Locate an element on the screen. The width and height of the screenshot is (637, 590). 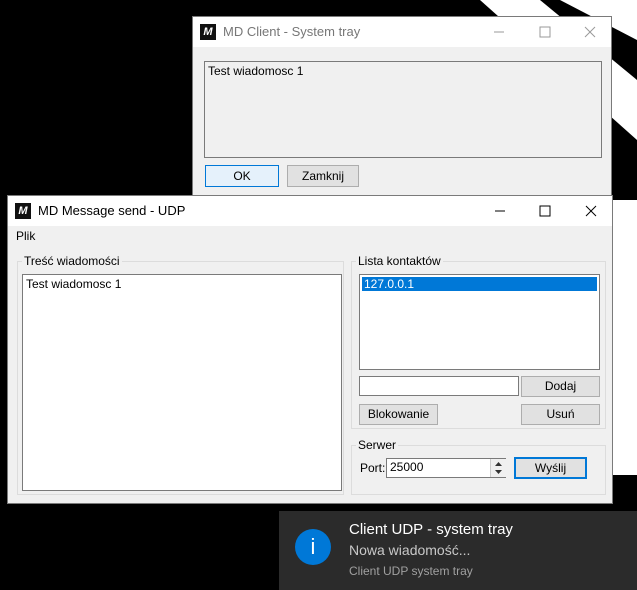
client-titlebar: M MD Client - System tray is located at coordinates (402, 32).